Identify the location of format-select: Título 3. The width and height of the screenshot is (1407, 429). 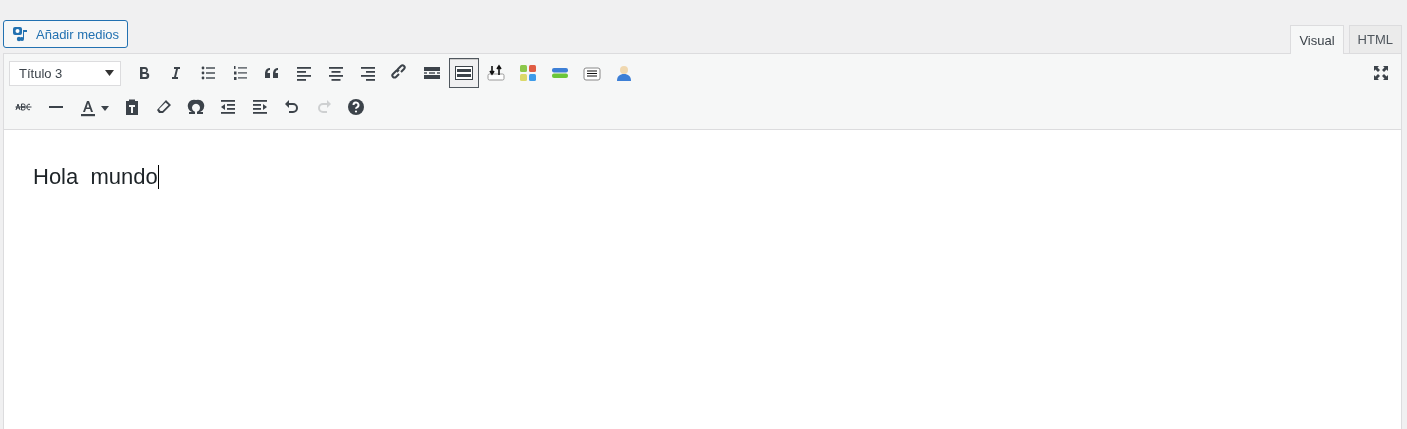
(65, 73).